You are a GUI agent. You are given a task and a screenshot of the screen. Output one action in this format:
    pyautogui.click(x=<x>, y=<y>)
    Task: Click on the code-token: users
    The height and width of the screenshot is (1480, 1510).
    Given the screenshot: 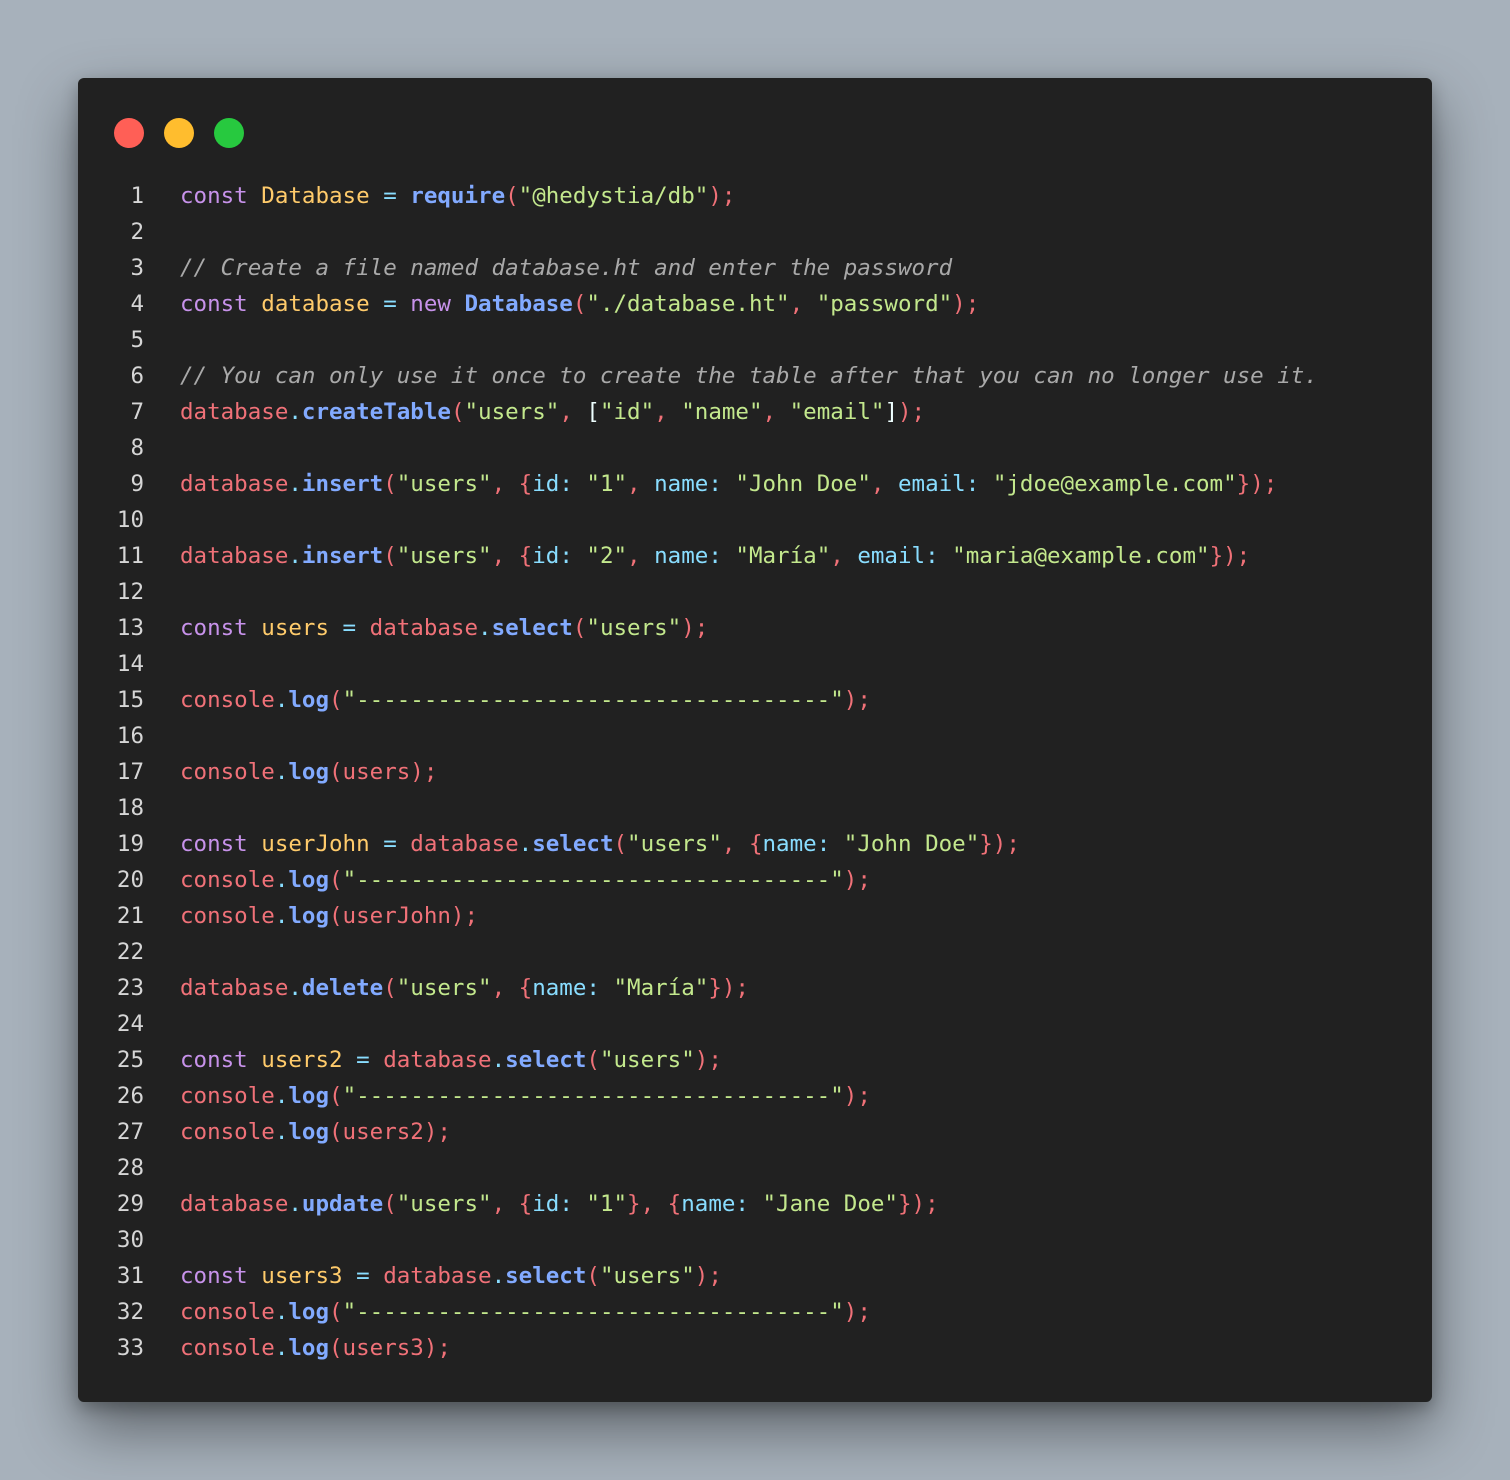 What is the action you would take?
    pyautogui.click(x=295, y=628)
    